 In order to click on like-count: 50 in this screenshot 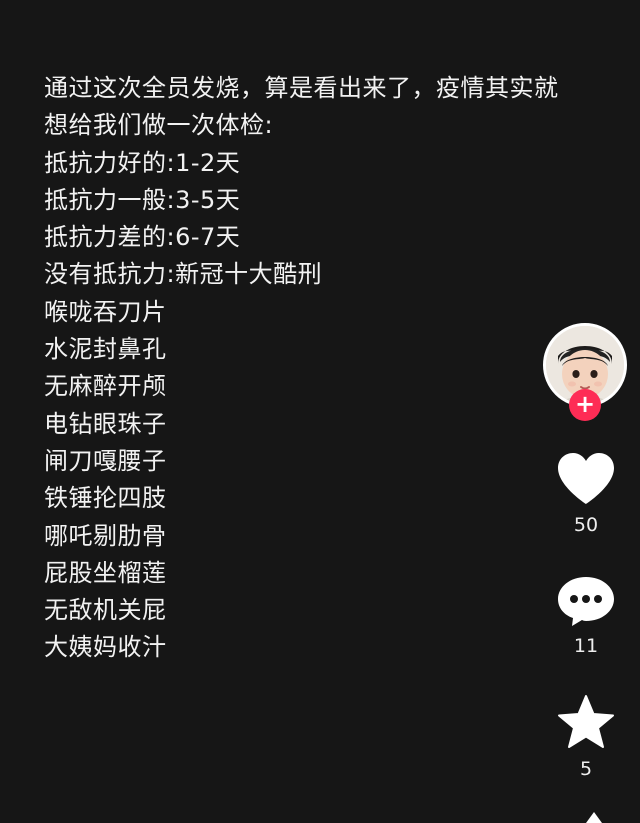, I will do `click(586, 525)`.